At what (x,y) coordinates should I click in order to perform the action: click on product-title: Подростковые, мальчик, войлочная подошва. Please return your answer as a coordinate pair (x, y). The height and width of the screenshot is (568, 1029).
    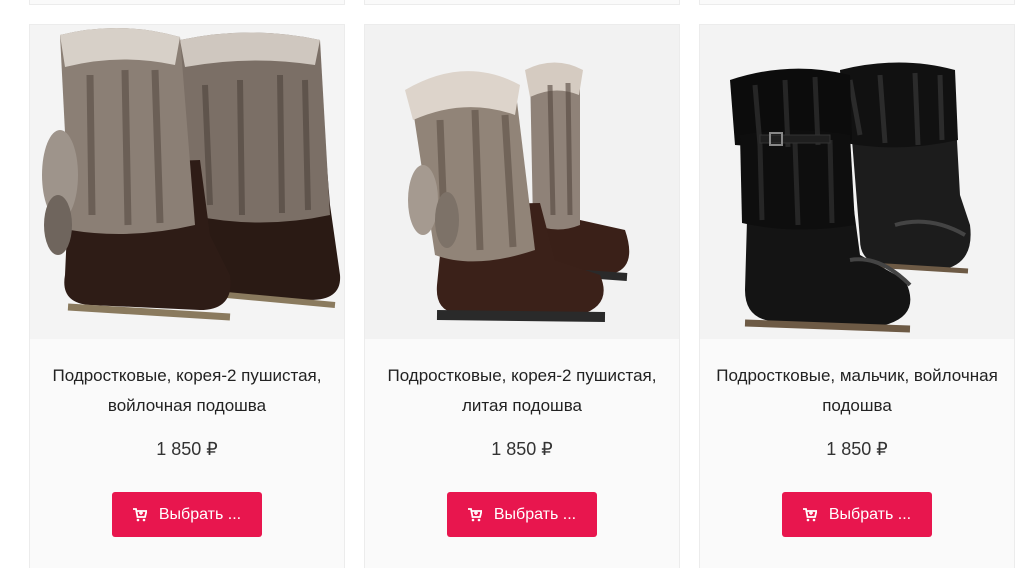
    Looking at the image, I should click on (857, 391).